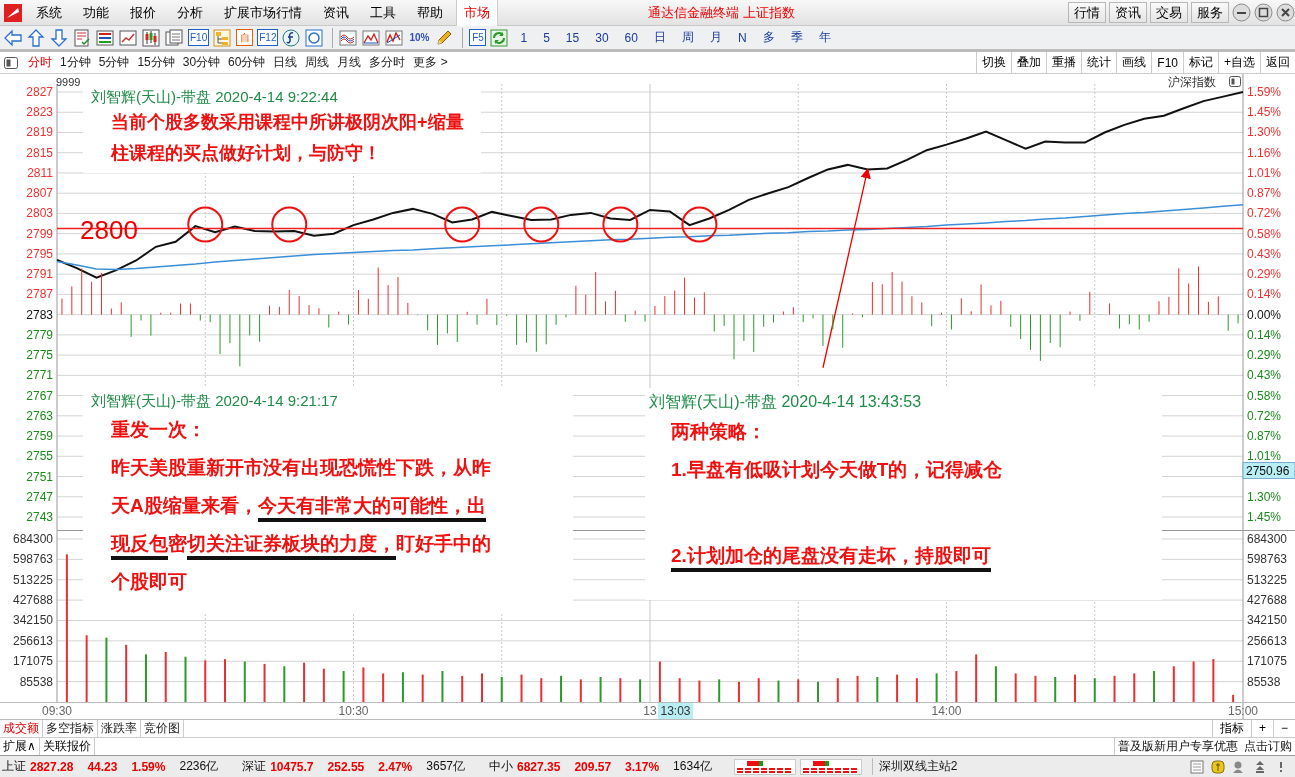 Image resolution: width=1295 pixels, height=777 pixels. Describe the element at coordinates (39, 132) in the screenshot. I see `axis-label: 2819` at that location.